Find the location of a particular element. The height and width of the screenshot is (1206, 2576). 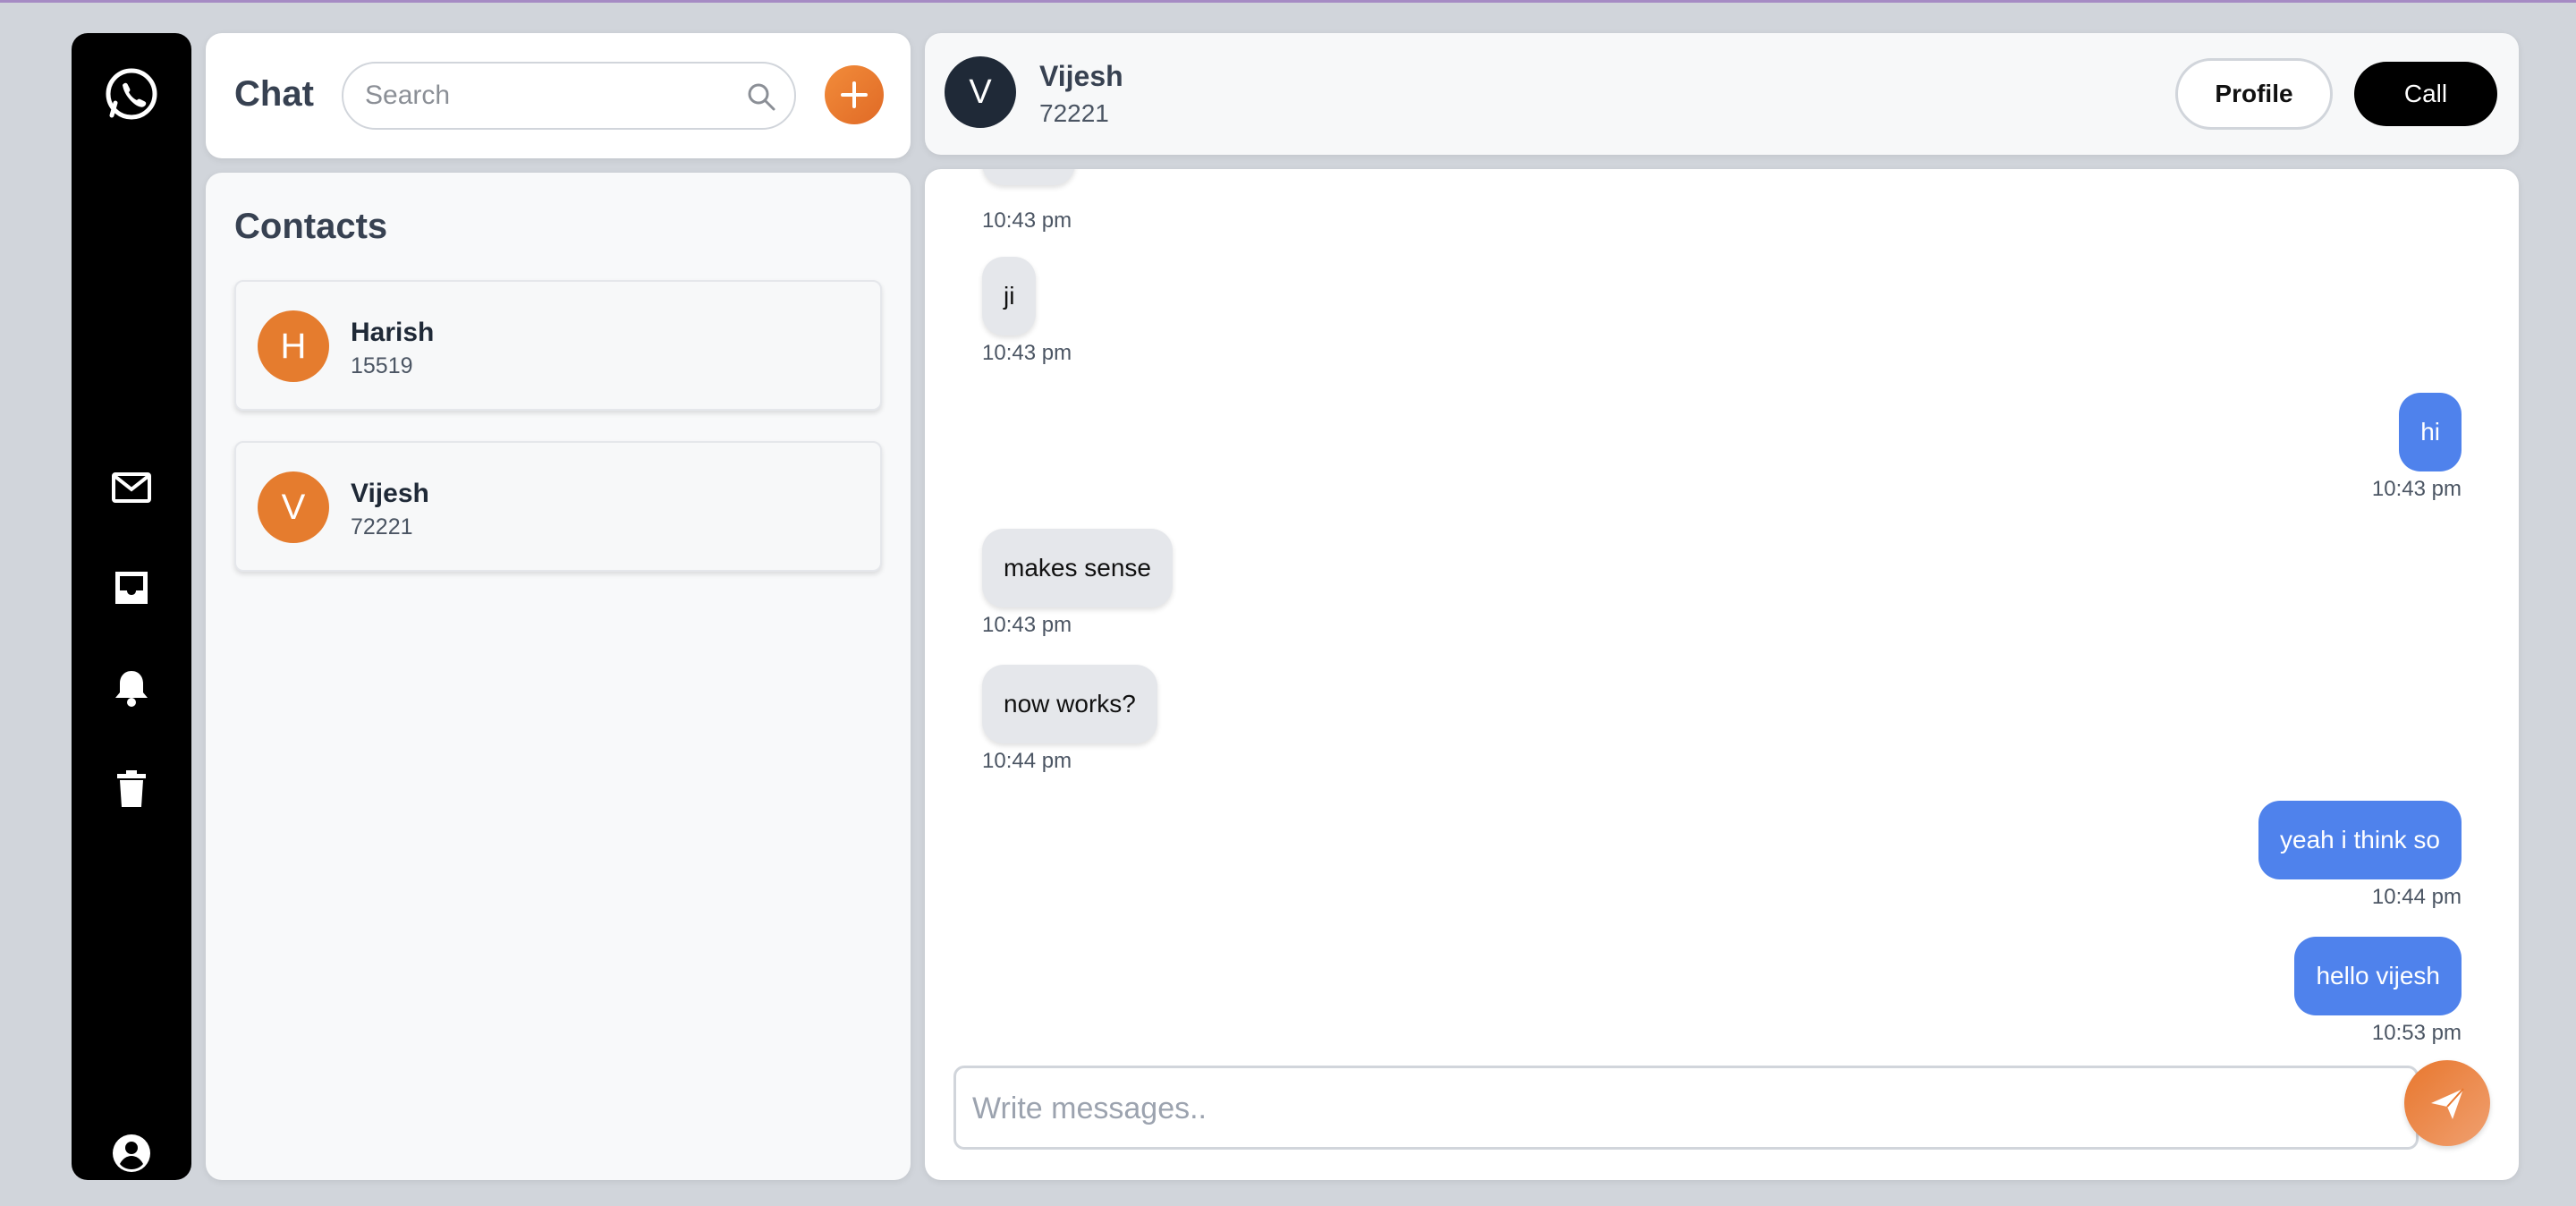

message-input is located at coordinates (1678, 1108).